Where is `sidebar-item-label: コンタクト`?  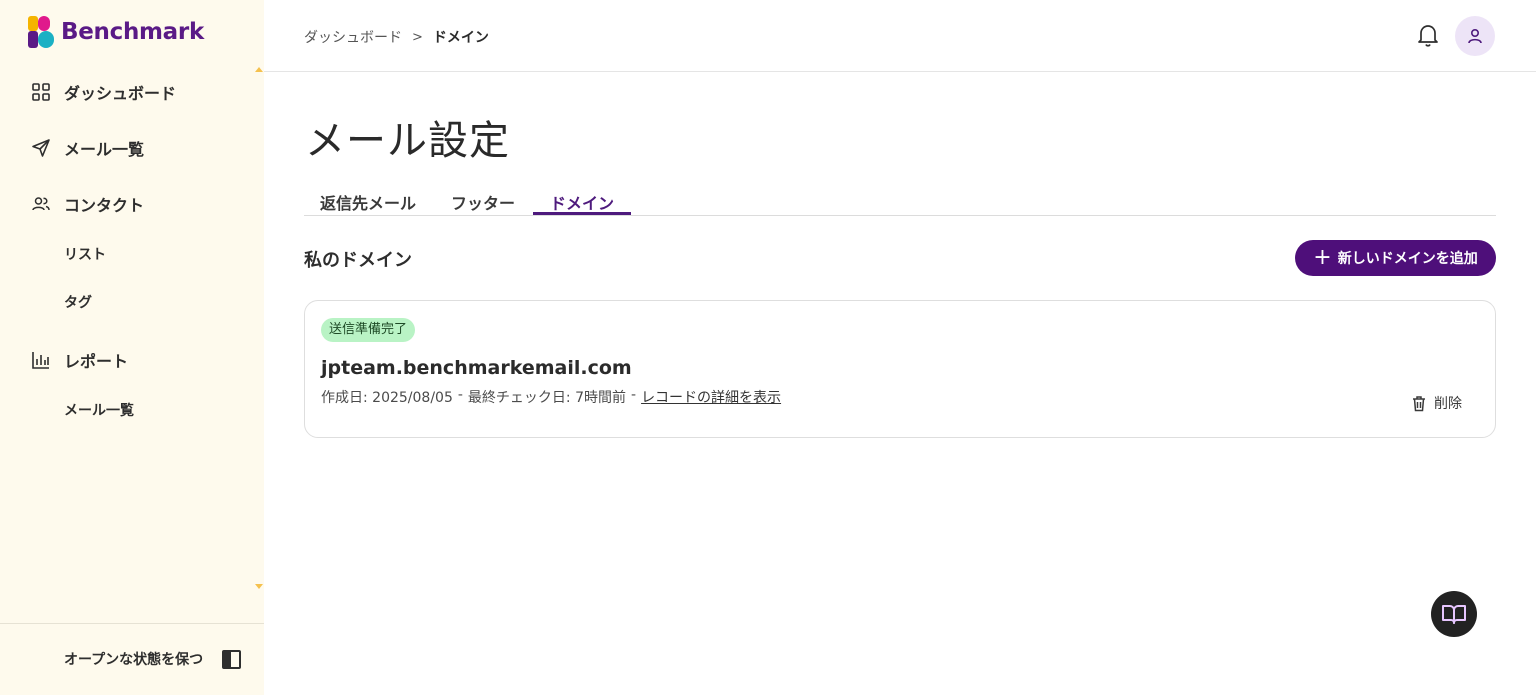 sidebar-item-label: コンタクト is located at coordinates (104, 205).